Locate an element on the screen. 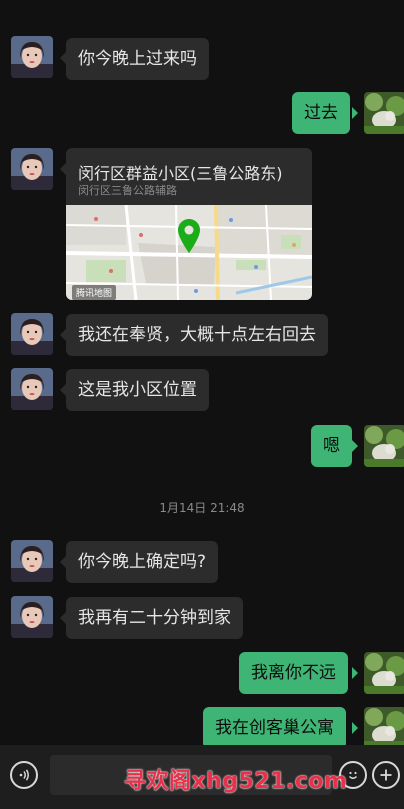 The height and width of the screenshot is (809, 404). message-bubble-outgoing: 我在创客巢公寓 is located at coordinates (274, 728).